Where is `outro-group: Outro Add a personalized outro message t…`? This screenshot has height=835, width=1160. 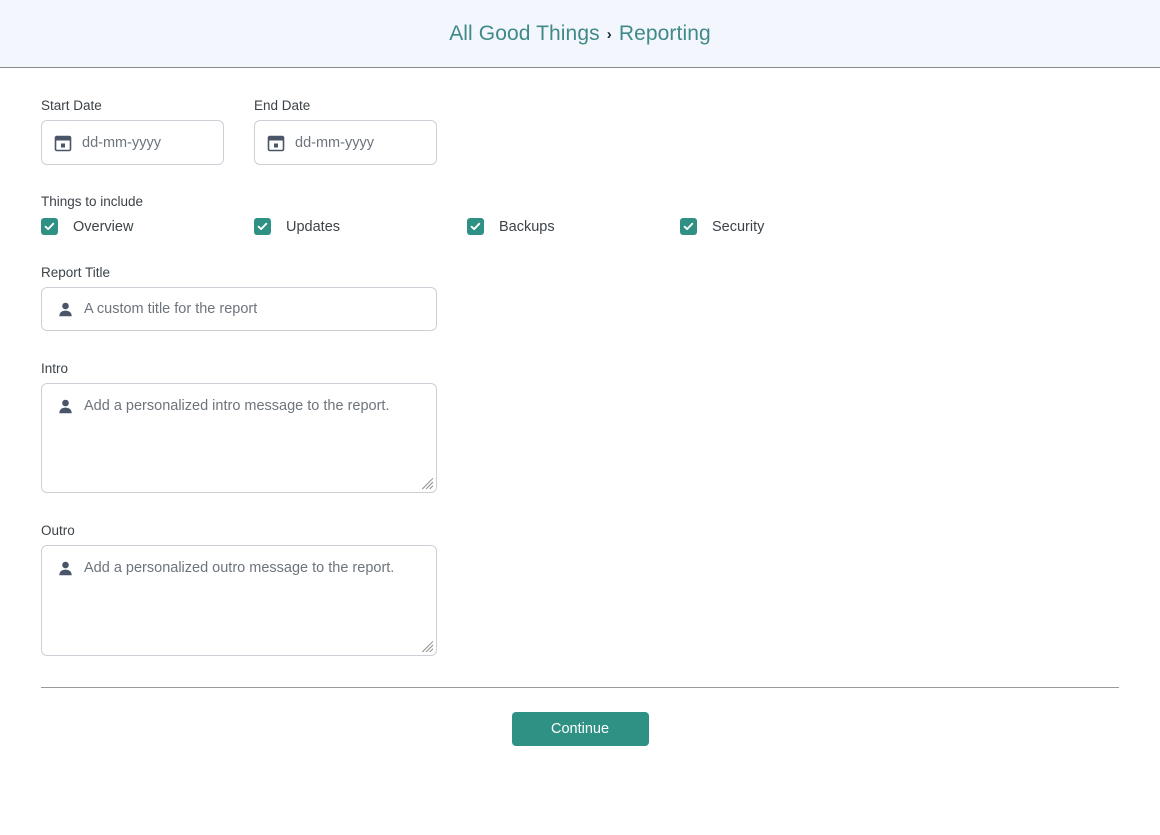 outro-group: Outro Add a personalized outro message t… is located at coordinates (580, 589).